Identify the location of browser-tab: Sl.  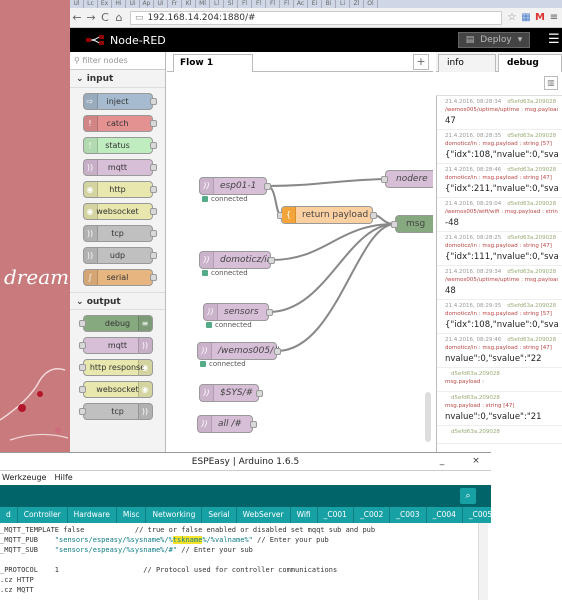
(231, 4).